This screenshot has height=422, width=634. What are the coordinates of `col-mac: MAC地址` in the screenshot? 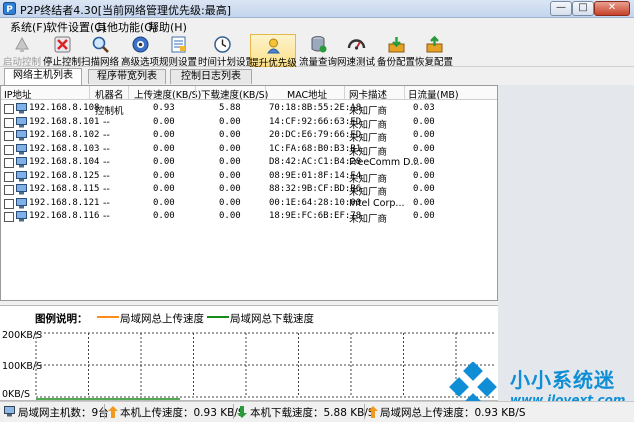 It's located at (307, 94).